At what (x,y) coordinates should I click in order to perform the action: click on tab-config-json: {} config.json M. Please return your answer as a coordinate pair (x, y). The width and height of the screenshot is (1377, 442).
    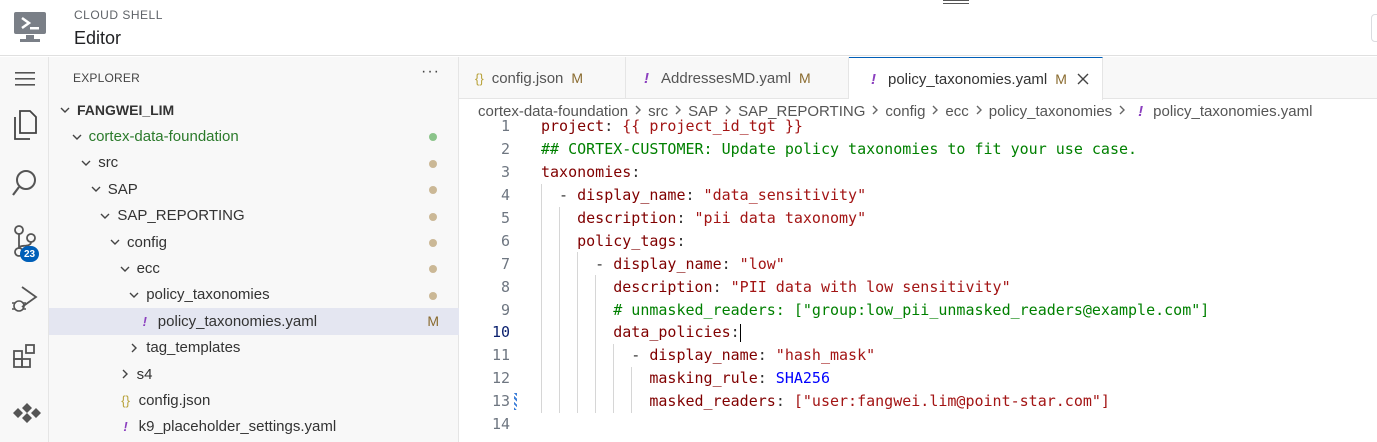
    Looking at the image, I should click on (542, 78).